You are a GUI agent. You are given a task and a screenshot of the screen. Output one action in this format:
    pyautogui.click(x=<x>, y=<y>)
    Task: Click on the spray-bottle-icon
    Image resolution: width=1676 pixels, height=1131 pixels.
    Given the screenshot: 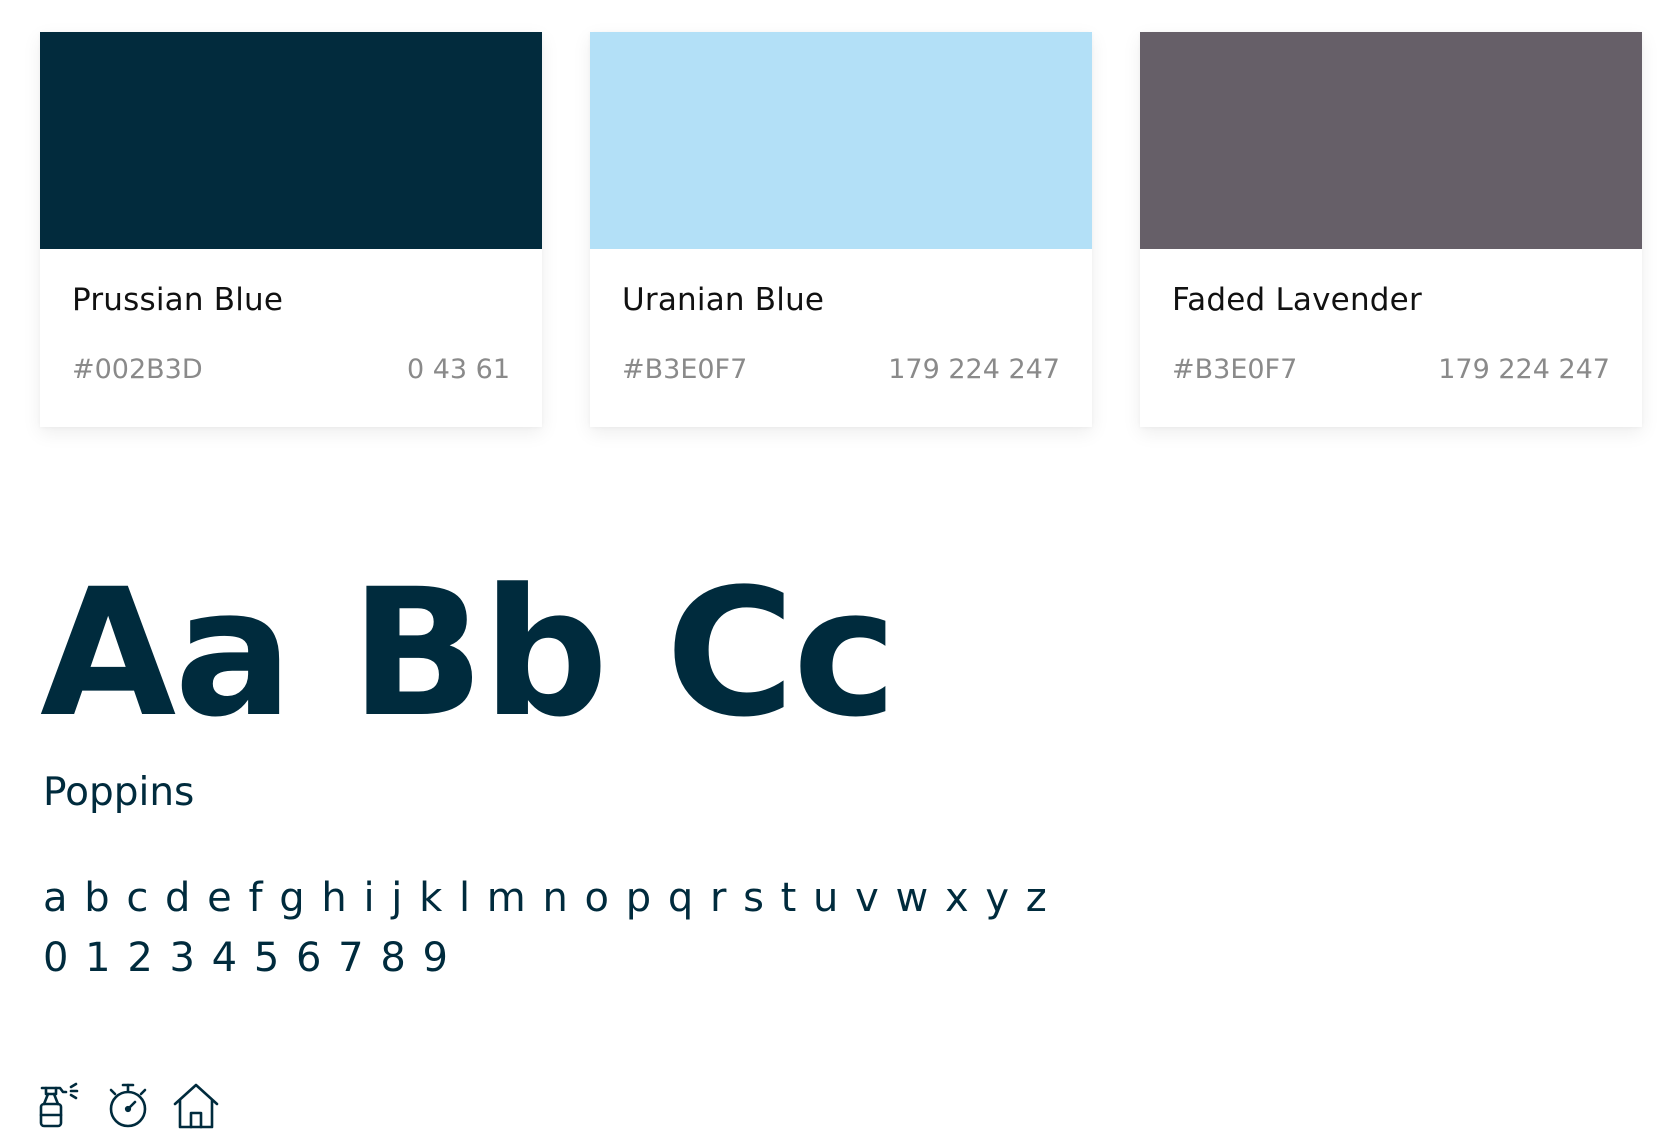 What is the action you would take?
    pyautogui.click(x=60, y=1106)
    